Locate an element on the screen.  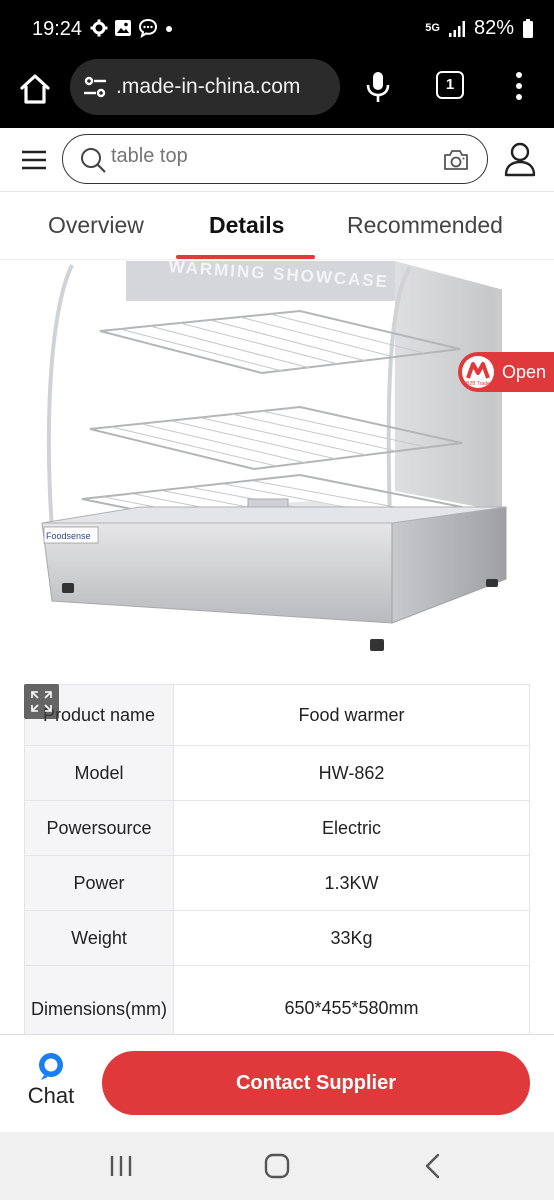
table-row: Product name Food warmer is located at coordinates (276, 715).